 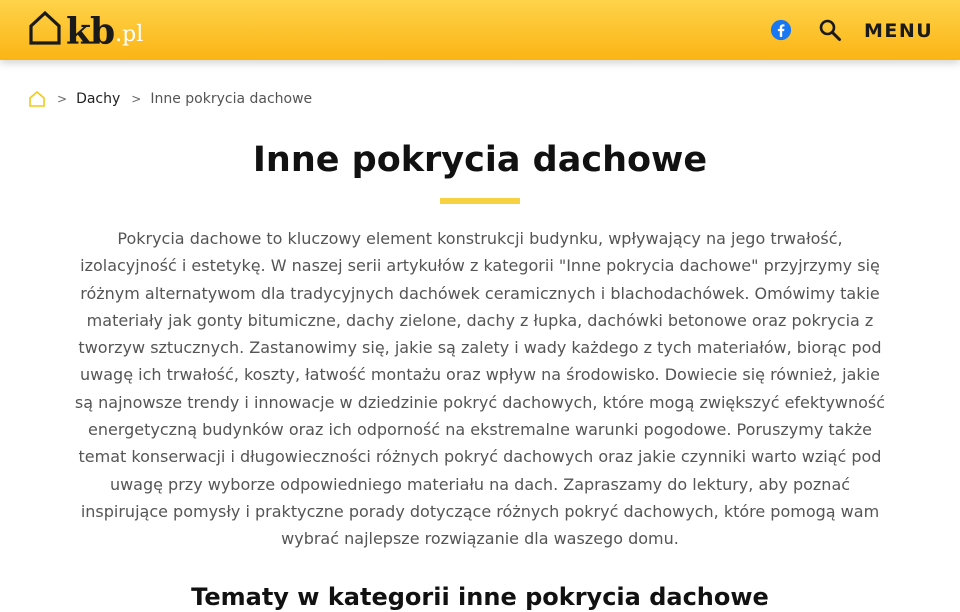 I want to click on section-title: Tematy w kategorii inne pokrycia dachowe, so click(x=480, y=597).